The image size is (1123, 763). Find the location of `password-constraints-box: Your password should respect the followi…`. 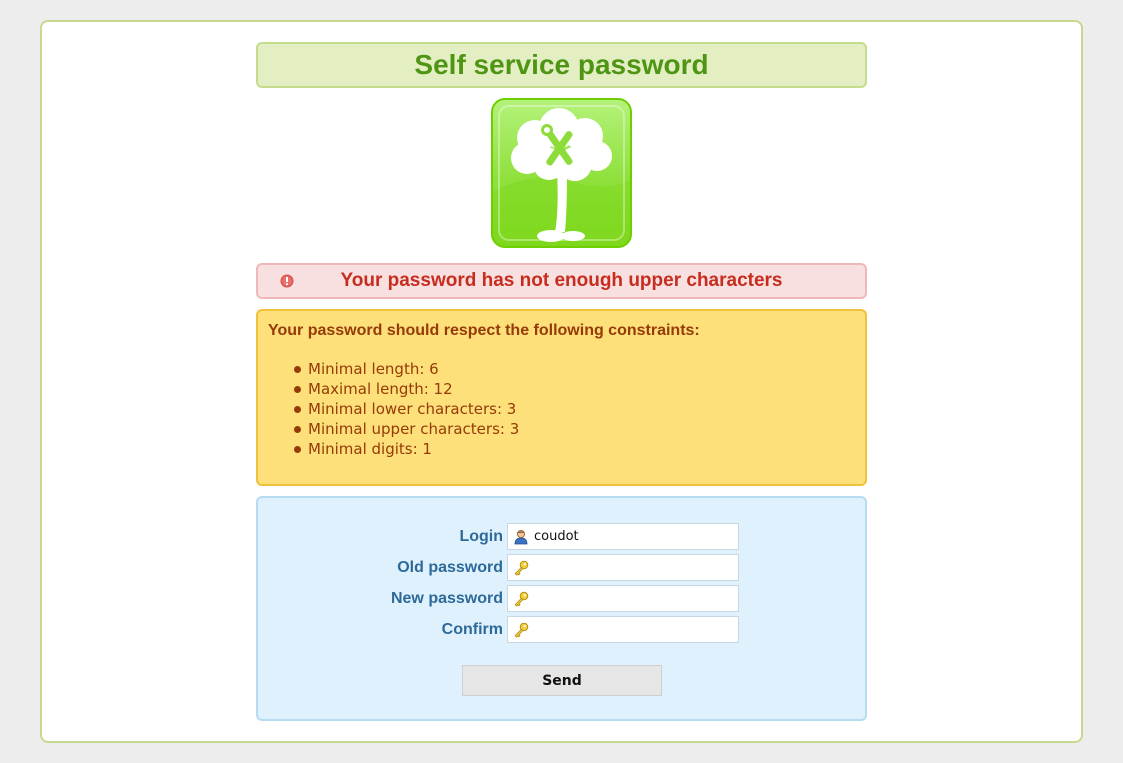

password-constraints-box: Your password should respect the followi… is located at coordinates (561, 397).